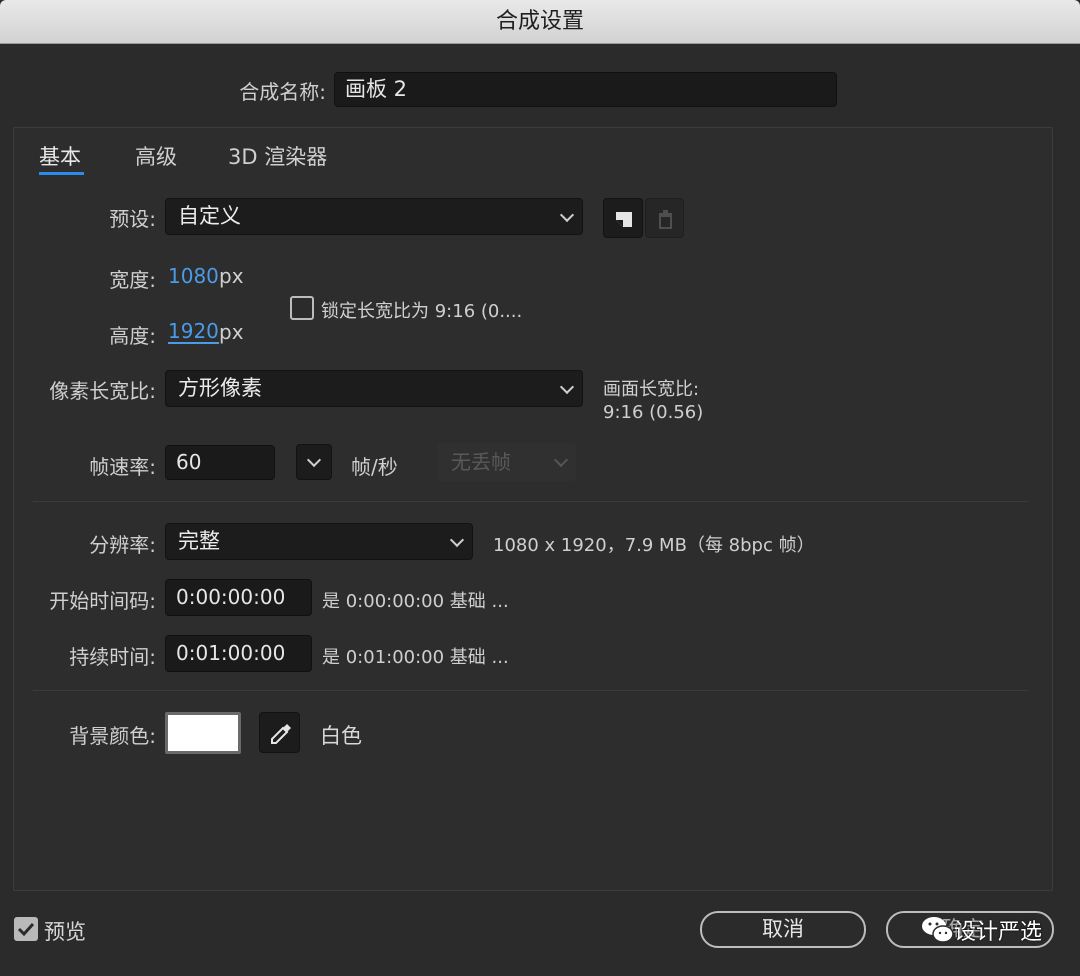 The width and height of the screenshot is (1080, 976). I want to click on delete-preset-button, so click(664, 218).